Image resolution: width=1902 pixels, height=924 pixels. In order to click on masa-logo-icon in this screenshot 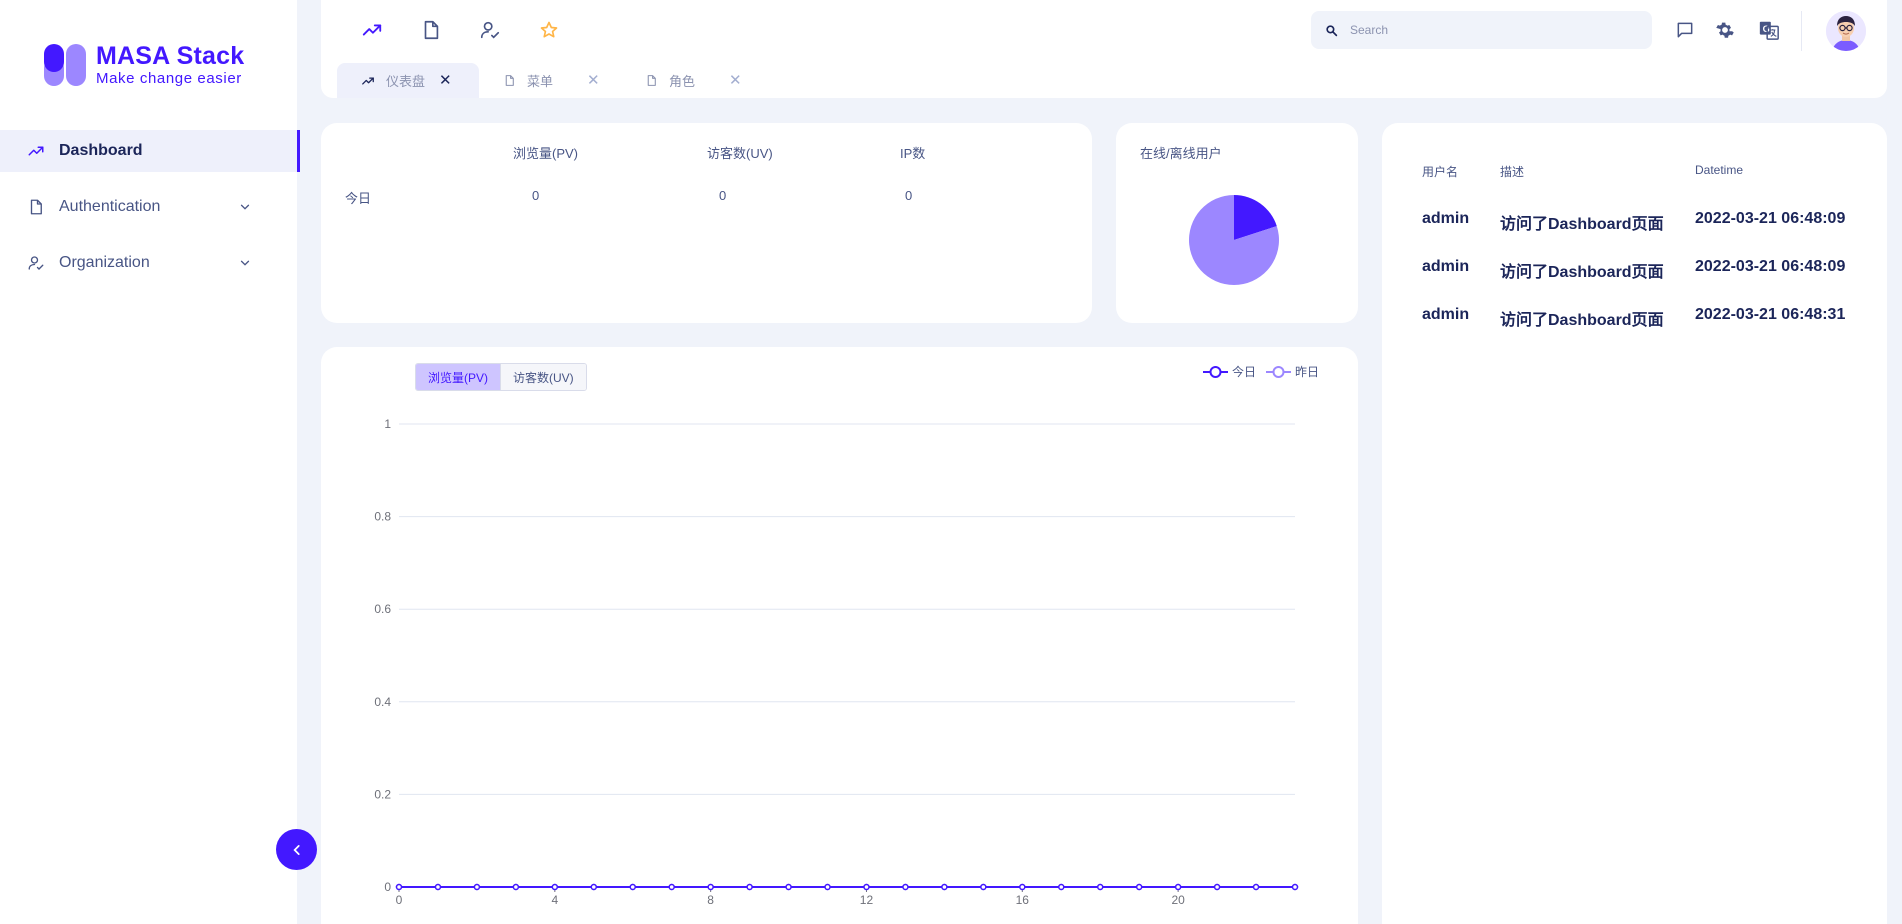, I will do `click(65, 65)`.